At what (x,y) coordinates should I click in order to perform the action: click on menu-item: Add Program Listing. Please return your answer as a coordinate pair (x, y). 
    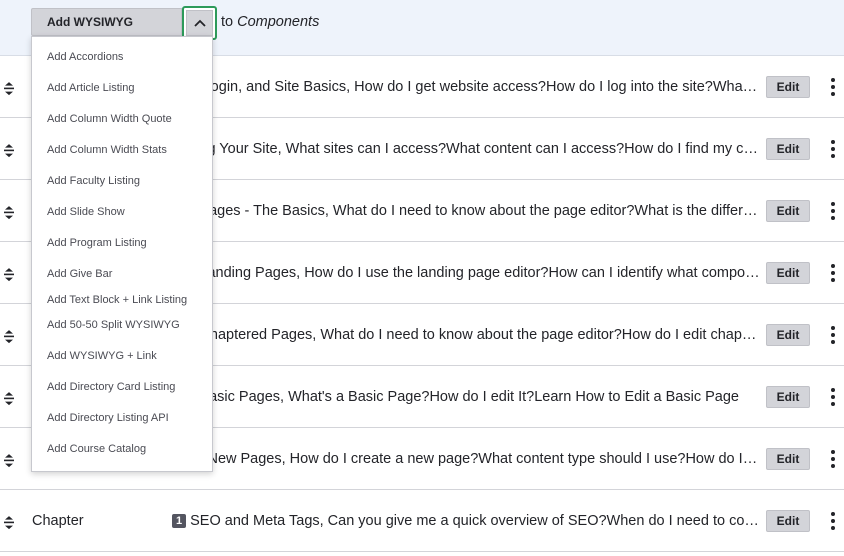
    Looking at the image, I should click on (122, 243).